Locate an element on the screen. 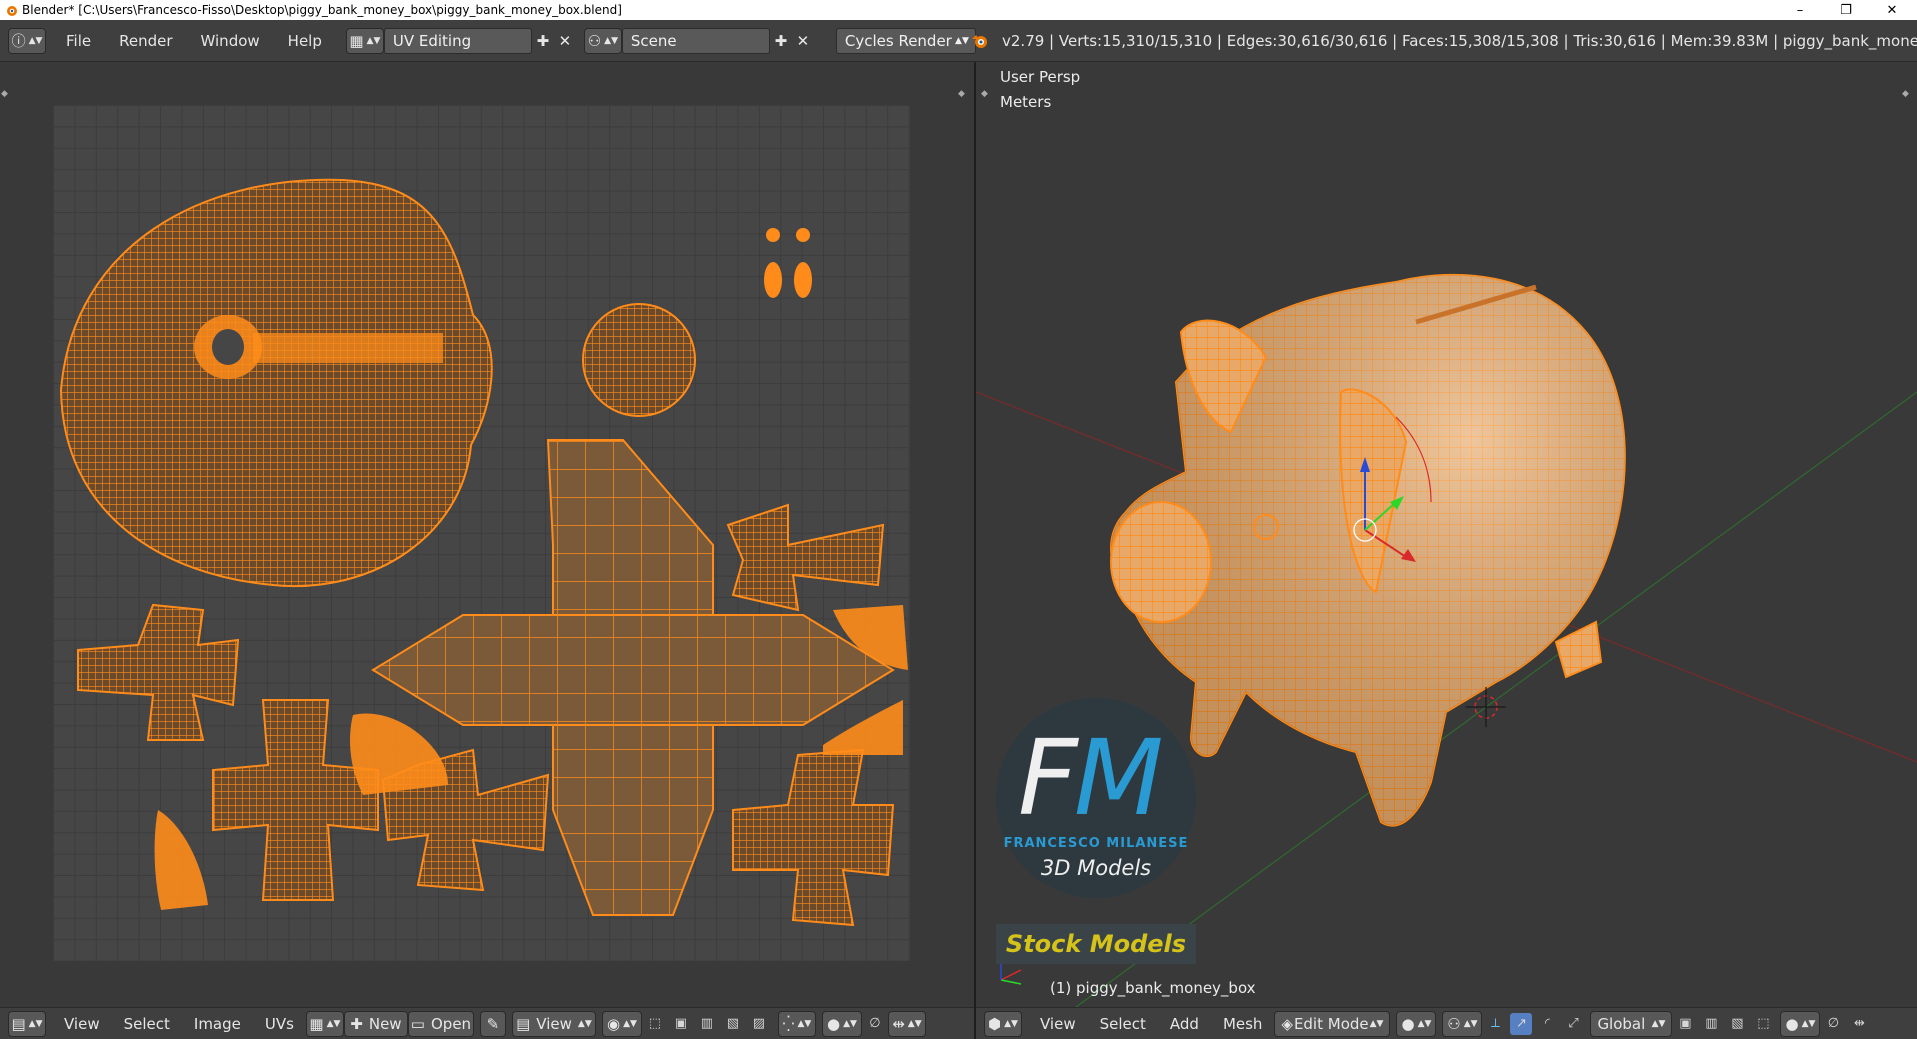  shading-dropdown: ● ▲▼ is located at coordinates (1416, 1023).